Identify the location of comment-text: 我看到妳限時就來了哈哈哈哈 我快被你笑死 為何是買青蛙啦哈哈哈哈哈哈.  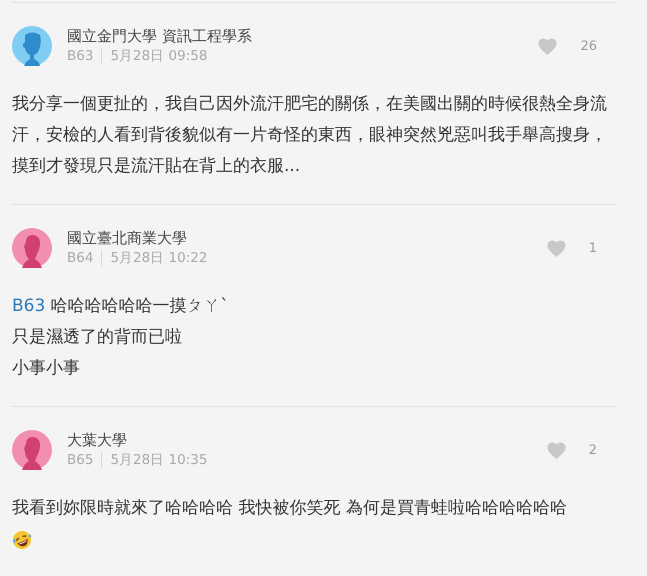
(290, 508).